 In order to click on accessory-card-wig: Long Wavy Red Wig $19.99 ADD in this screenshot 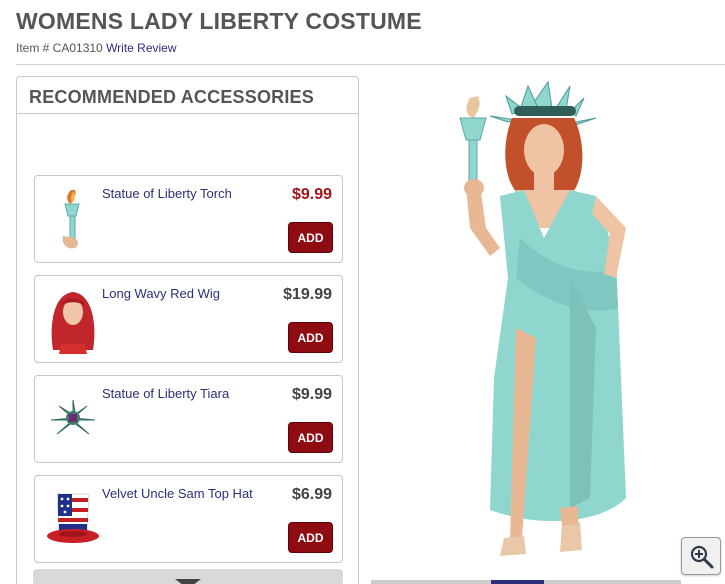, I will do `click(188, 319)`.